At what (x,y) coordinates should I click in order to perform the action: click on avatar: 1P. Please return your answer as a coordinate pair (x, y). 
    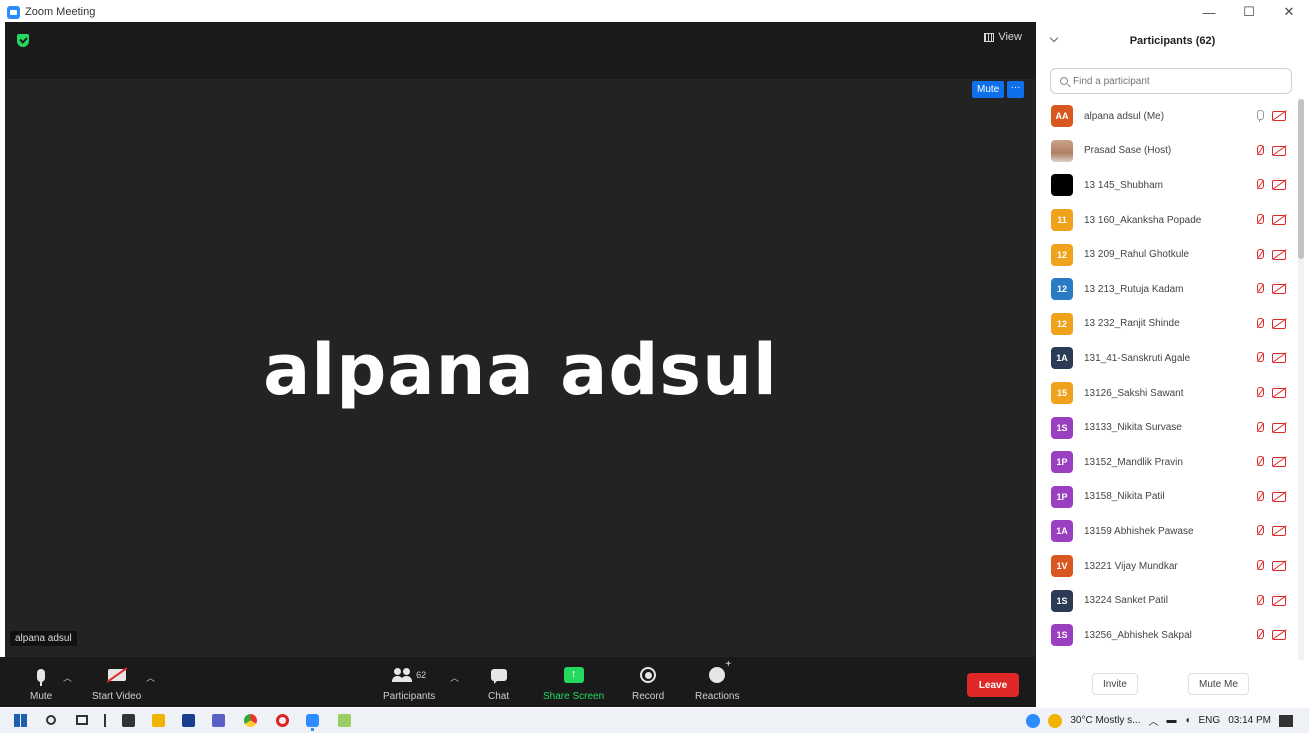
    Looking at the image, I should click on (1062, 462).